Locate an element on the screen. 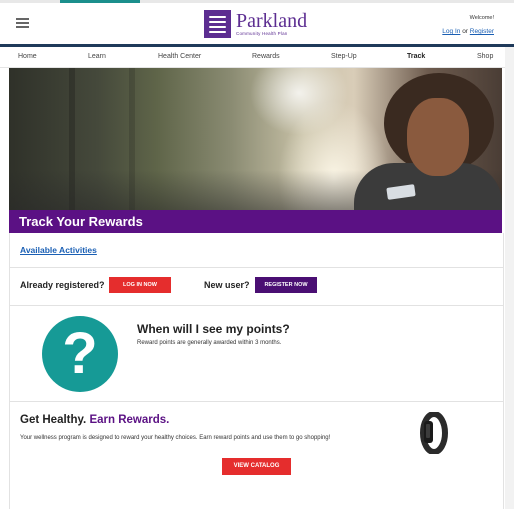 Image resolution: width=514 pixels, height=509 pixels. nav-item-health-center: Health Center is located at coordinates (179, 56).